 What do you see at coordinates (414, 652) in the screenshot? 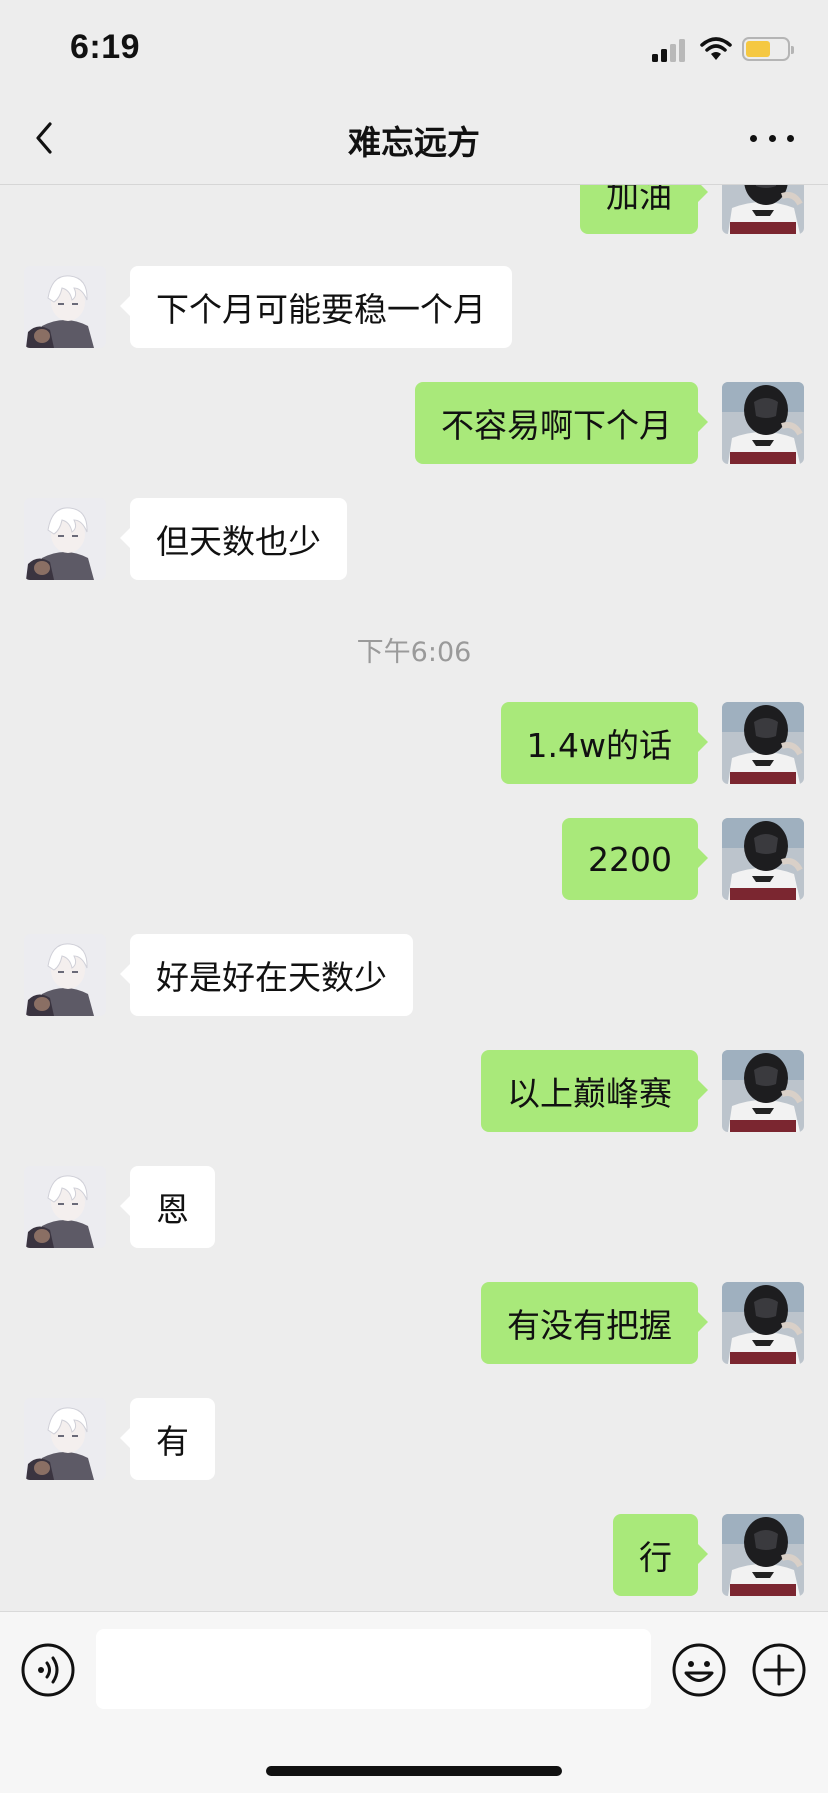
I see `message-timestamp: 下午6:06` at bounding box center [414, 652].